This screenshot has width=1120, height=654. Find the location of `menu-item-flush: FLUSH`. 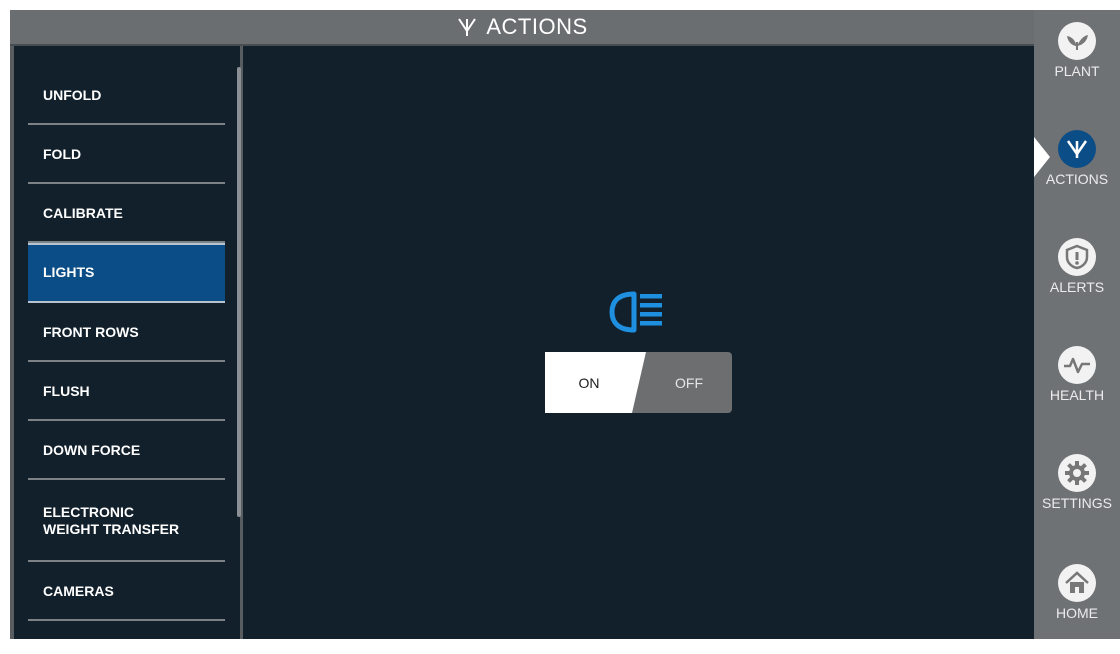

menu-item-flush: FLUSH is located at coordinates (126, 392).